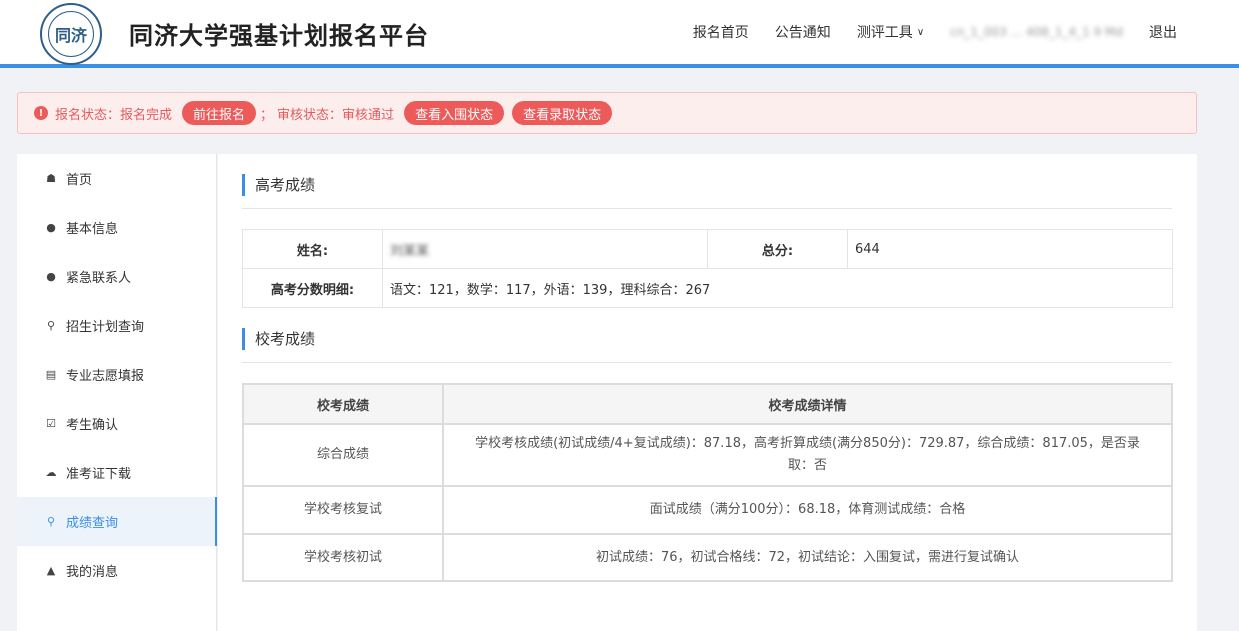 This screenshot has width=1239, height=631. Describe the element at coordinates (562, 113) in the screenshot. I see `view-admission-button: 查看录取状态` at that location.